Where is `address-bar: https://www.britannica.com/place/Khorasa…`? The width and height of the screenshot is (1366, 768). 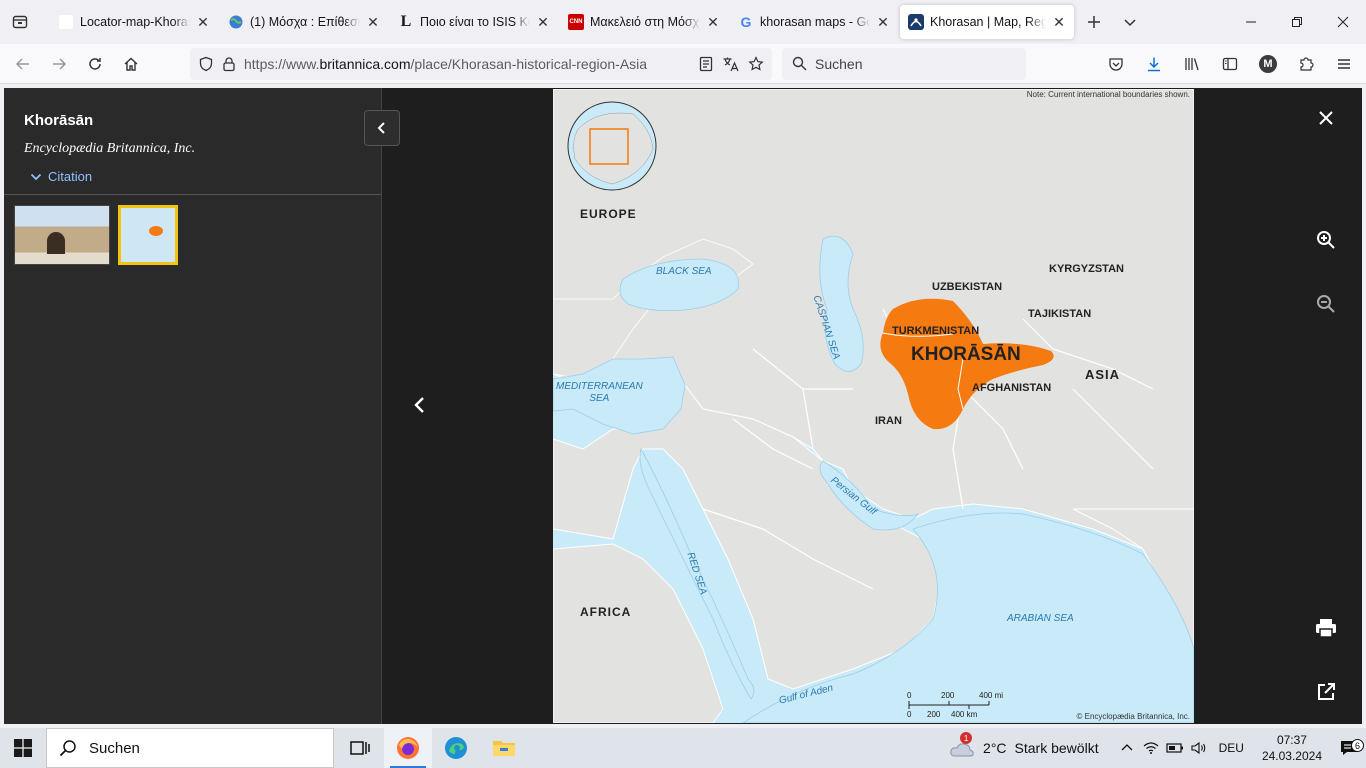
address-bar: https://www.britannica.com/place/Khorasa… is located at coordinates (481, 63).